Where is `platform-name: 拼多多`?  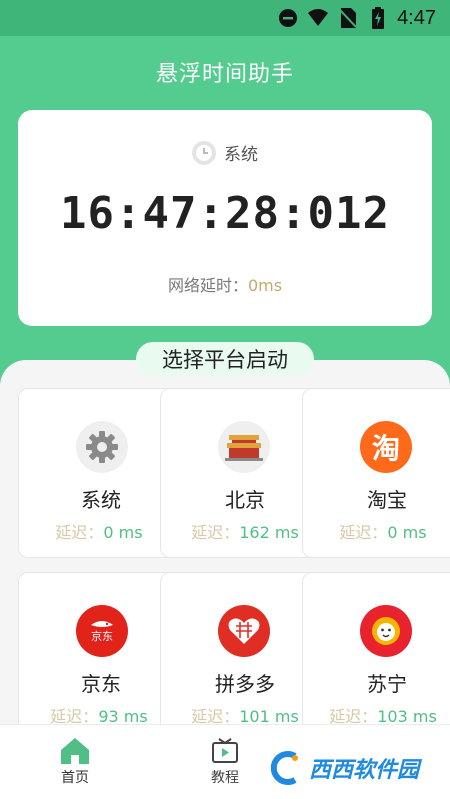 platform-name: 拼多多 is located at coordinates (245, 684).